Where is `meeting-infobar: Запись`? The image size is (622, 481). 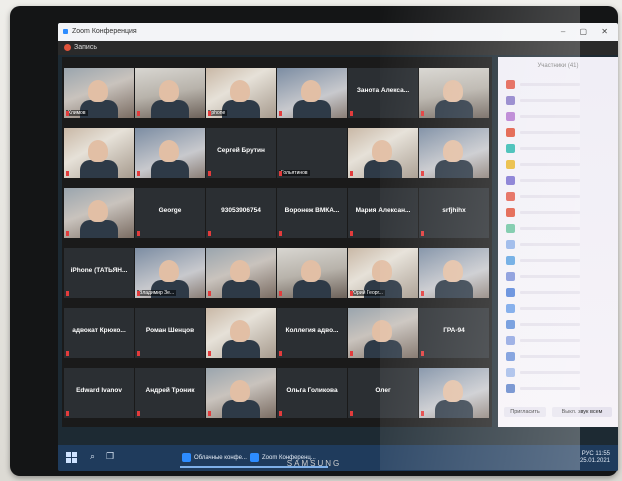
meeting-infobar: Запись is located at coordinates (338, 48).